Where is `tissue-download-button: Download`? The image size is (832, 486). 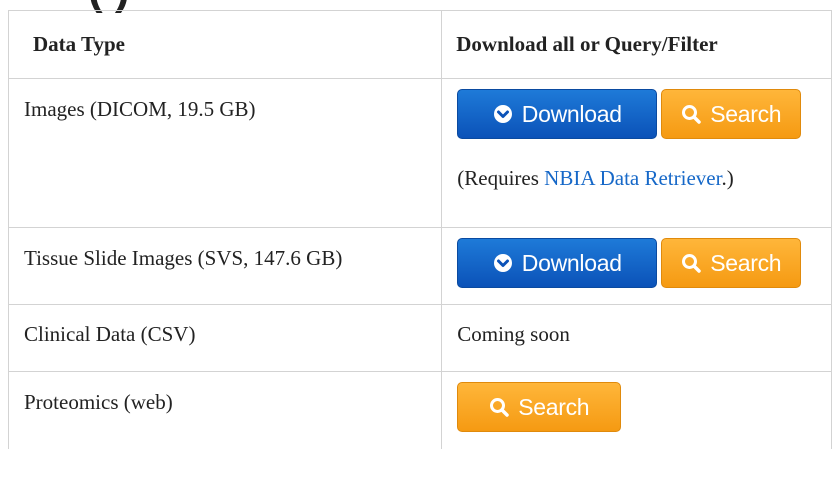
tissue-download-button: Download is located at coordinates (557, 263).